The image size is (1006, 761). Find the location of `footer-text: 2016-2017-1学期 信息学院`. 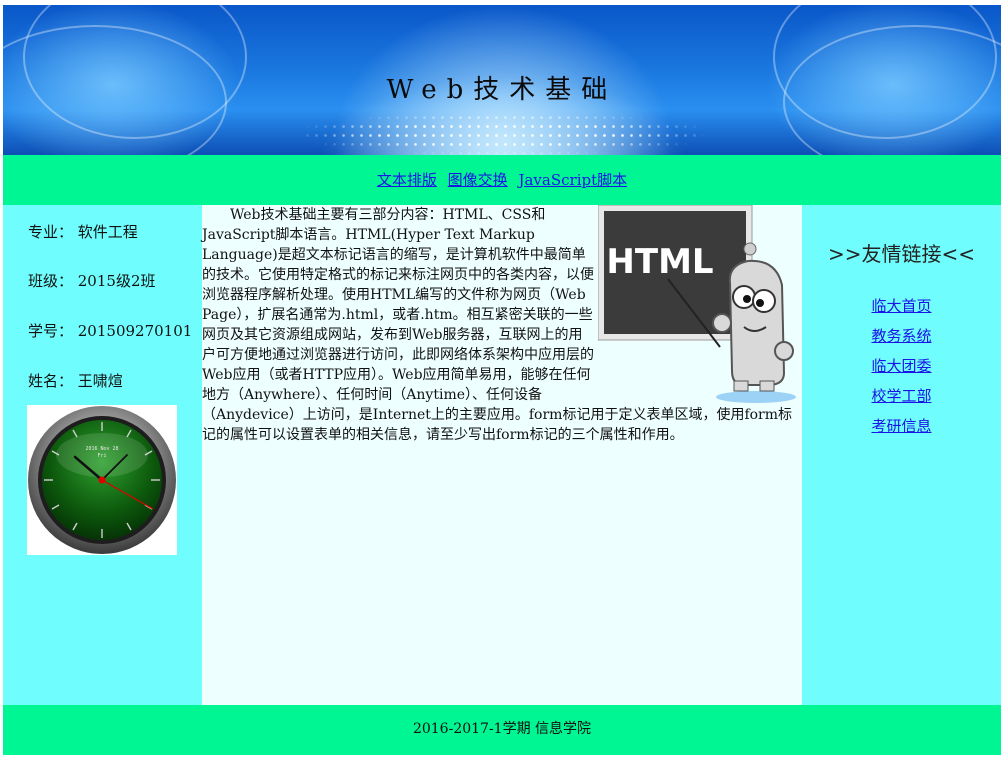

footer-text: 2016-2017-1学期 信息学院 is located at coordinates (502, 729).